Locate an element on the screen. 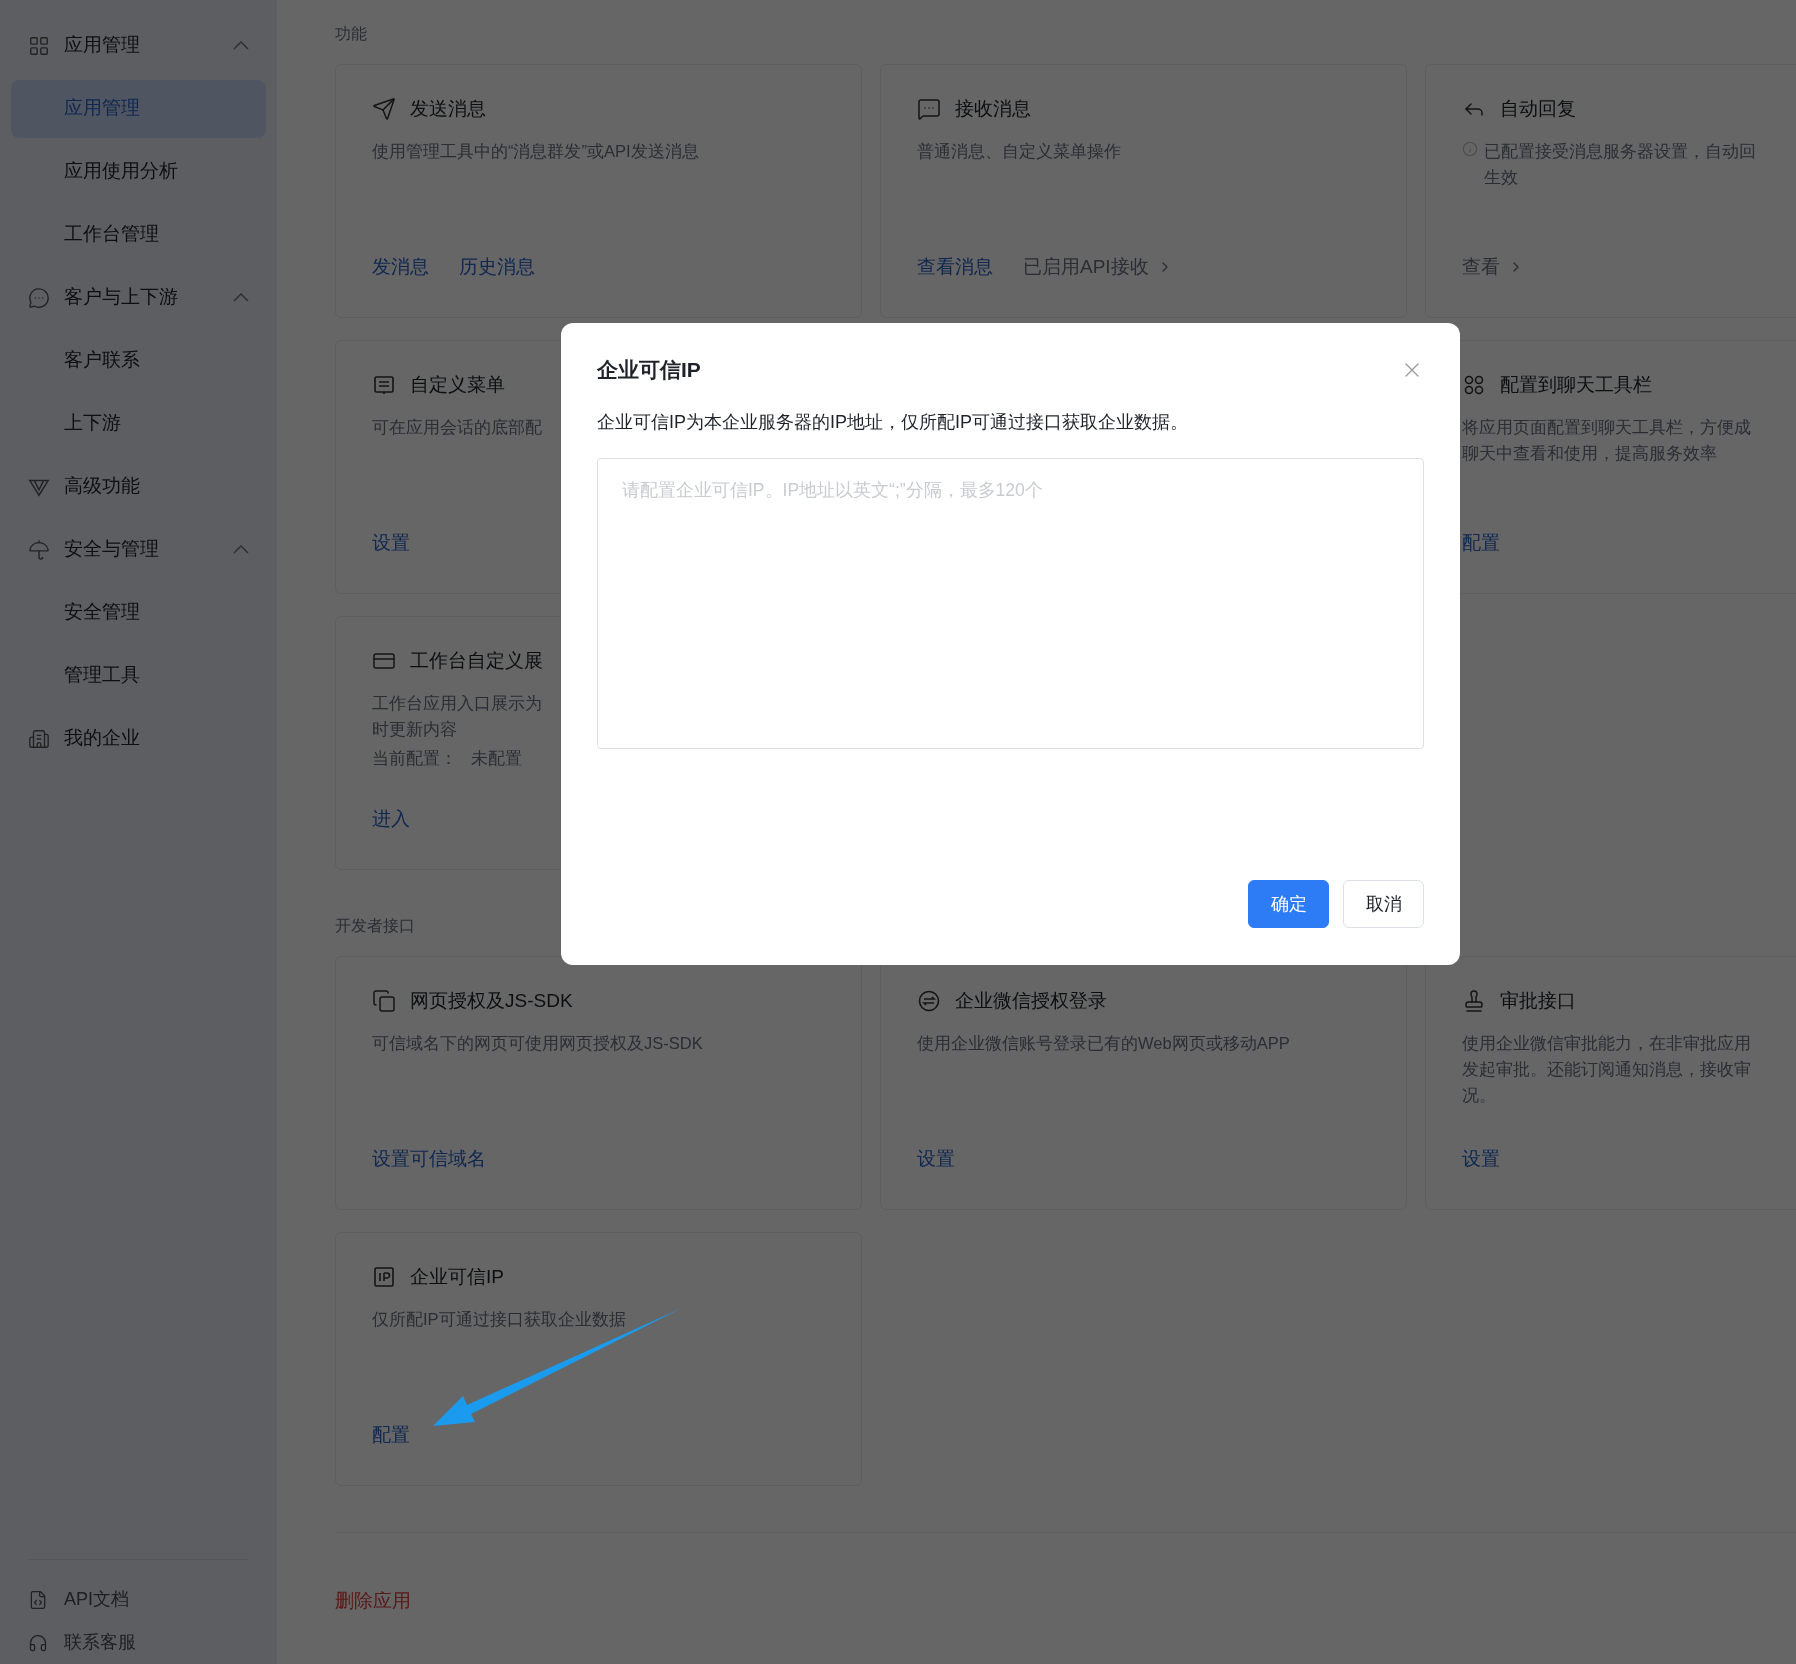 The image size is (1796, 1664). card-link: 已启用API接收 is located at coordinates (1098, 266).